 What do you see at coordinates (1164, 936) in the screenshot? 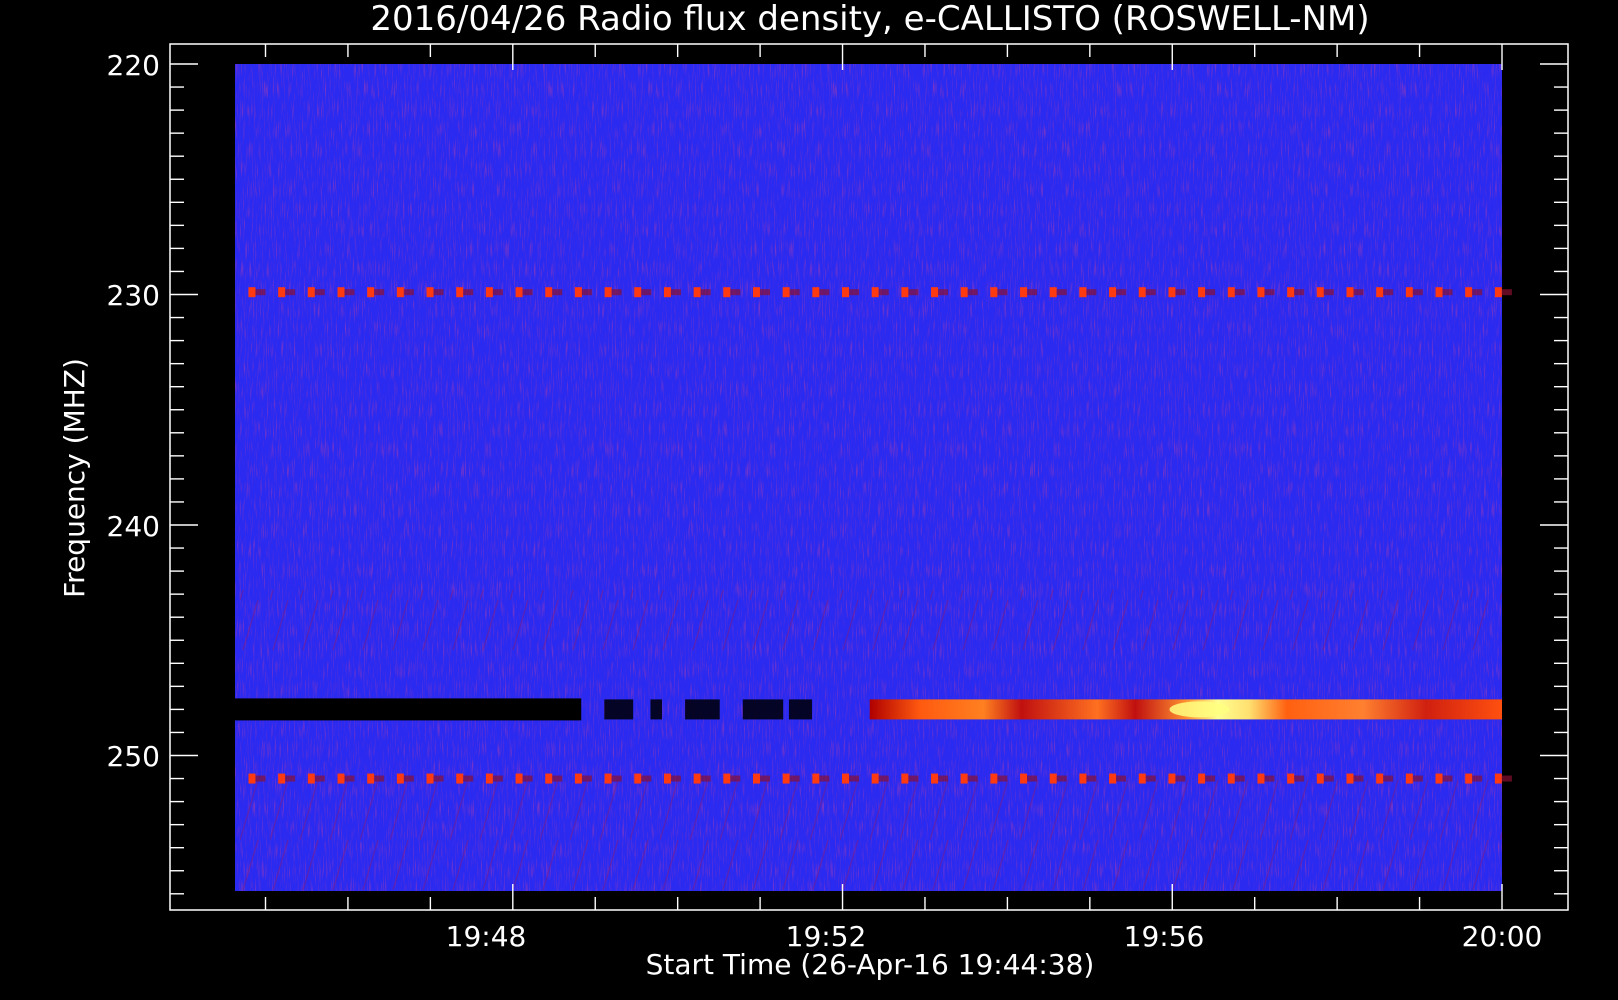
I see `x-tick-label: 19:56` at bounding box center [1164, 936].